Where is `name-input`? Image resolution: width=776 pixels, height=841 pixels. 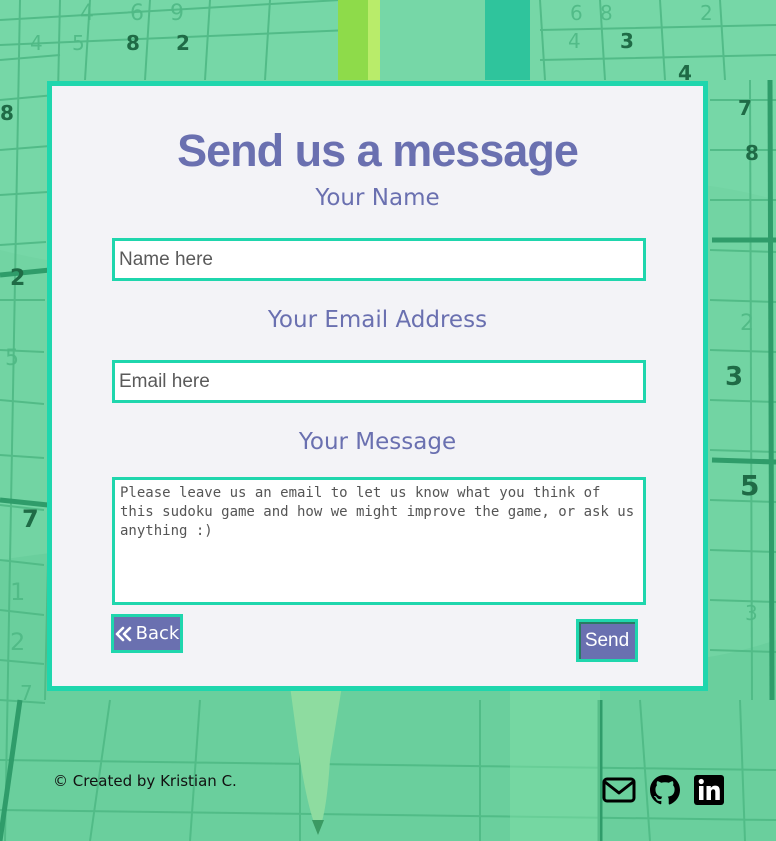
name-input is located at coordinates (379, 259).